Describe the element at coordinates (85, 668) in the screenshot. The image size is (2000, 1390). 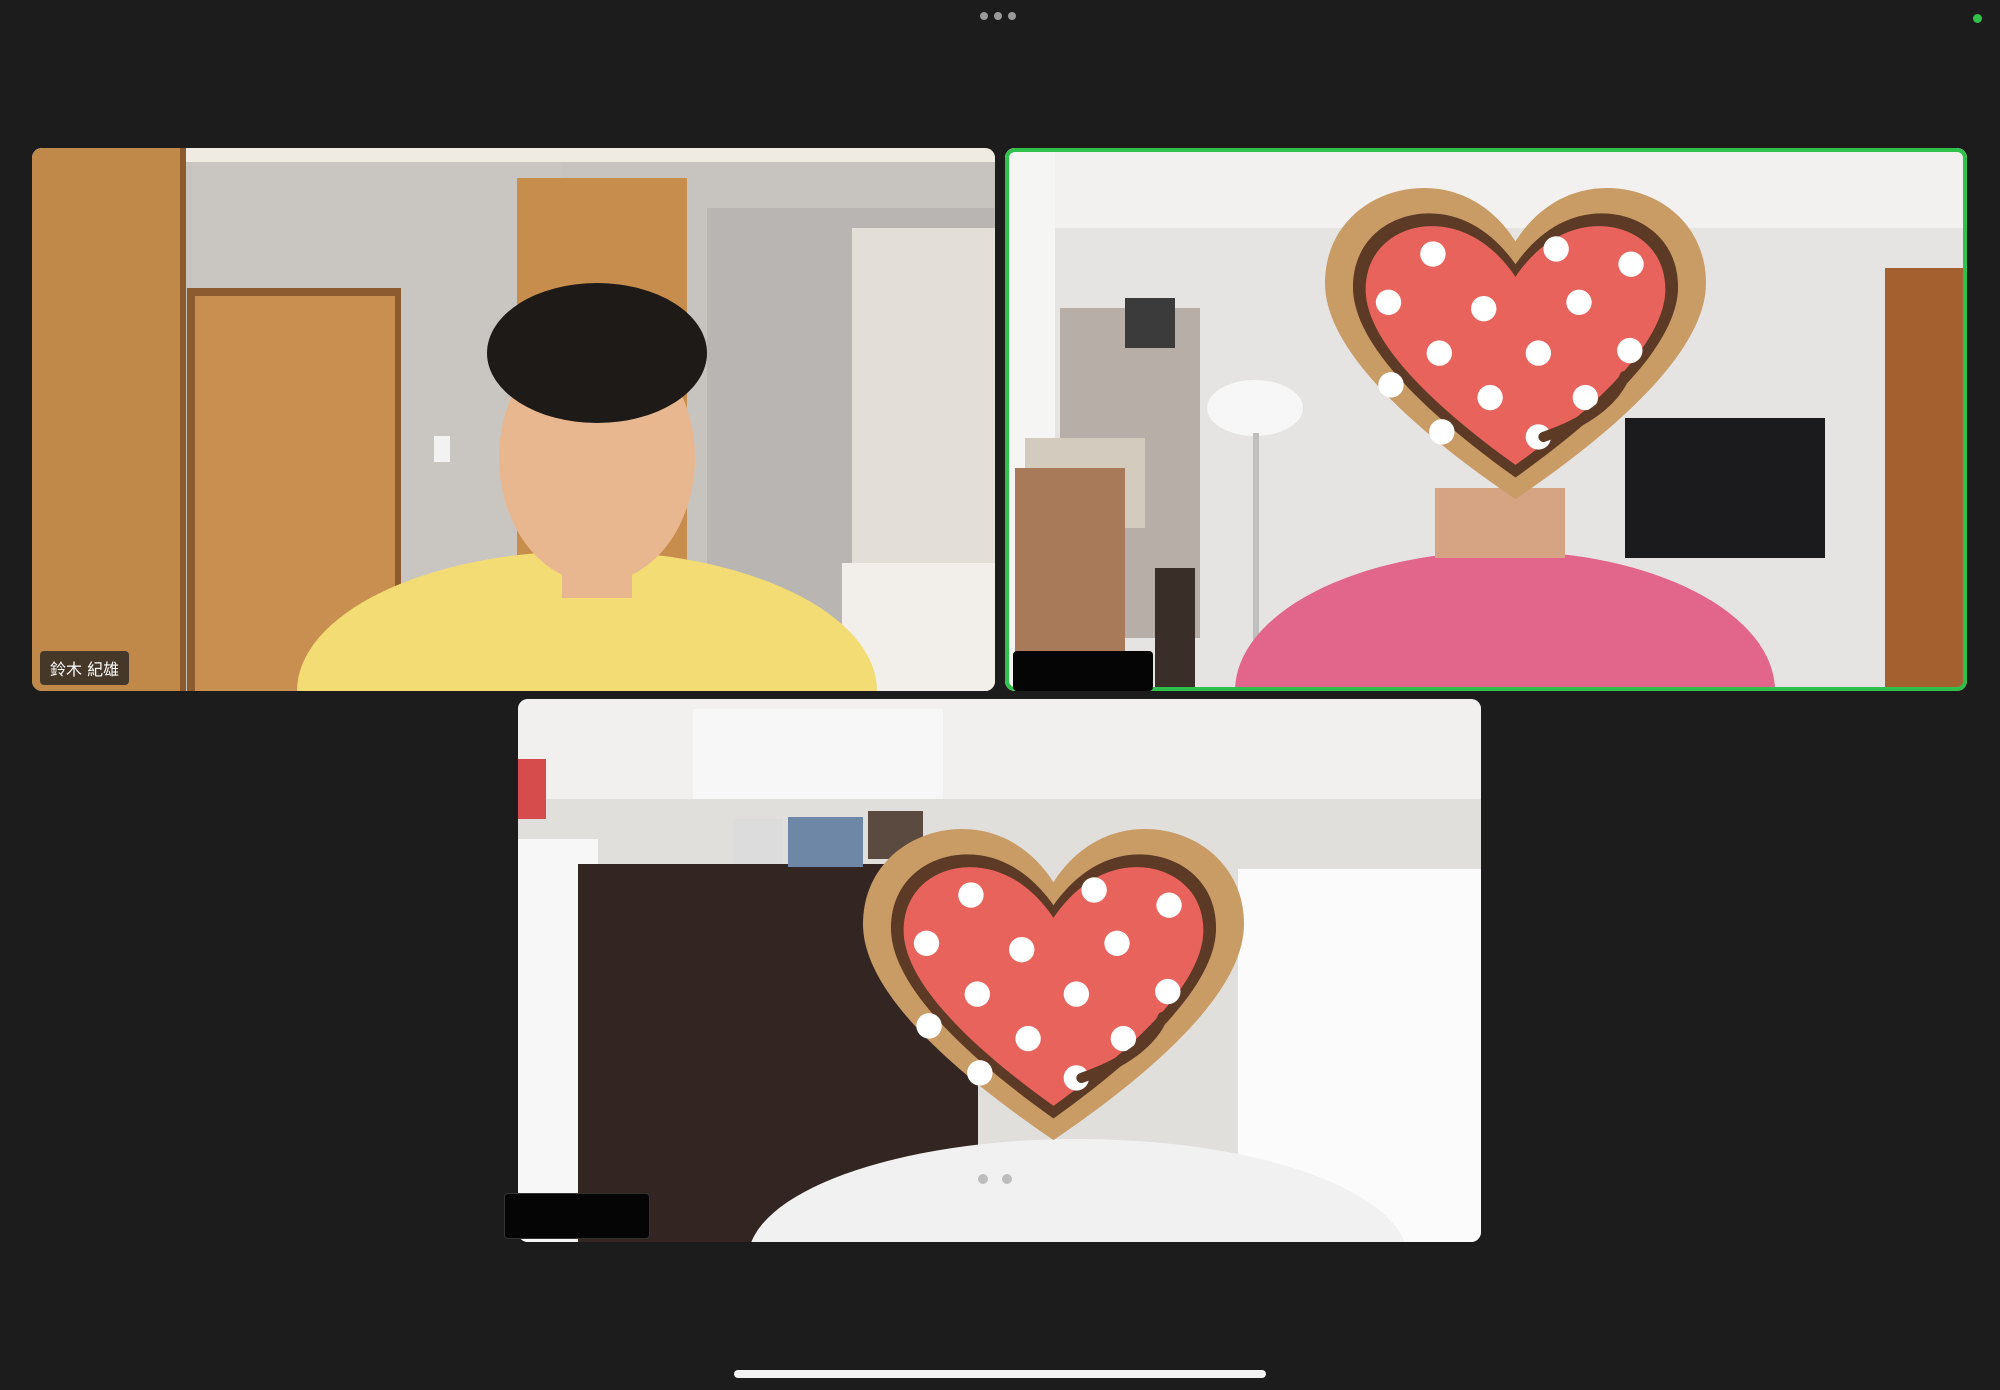
I see `participant-name-label: 鈴木 紀雄` at that location.